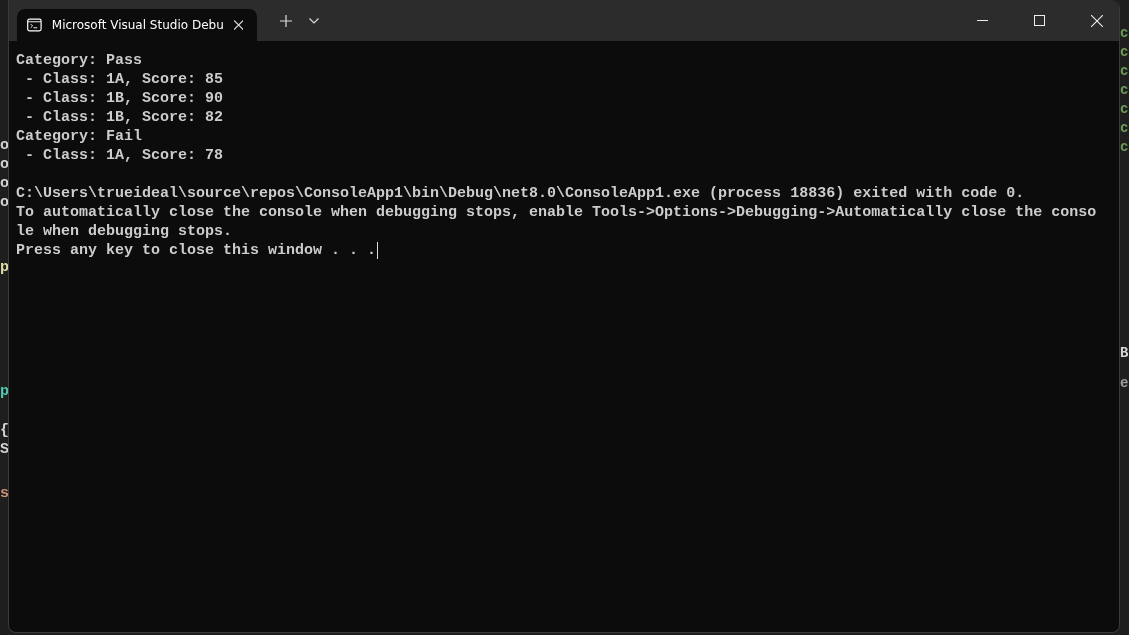 This screenshot has height=635, width=1129. I want to click on console-line: le when debugging stops., so click(124, 231).